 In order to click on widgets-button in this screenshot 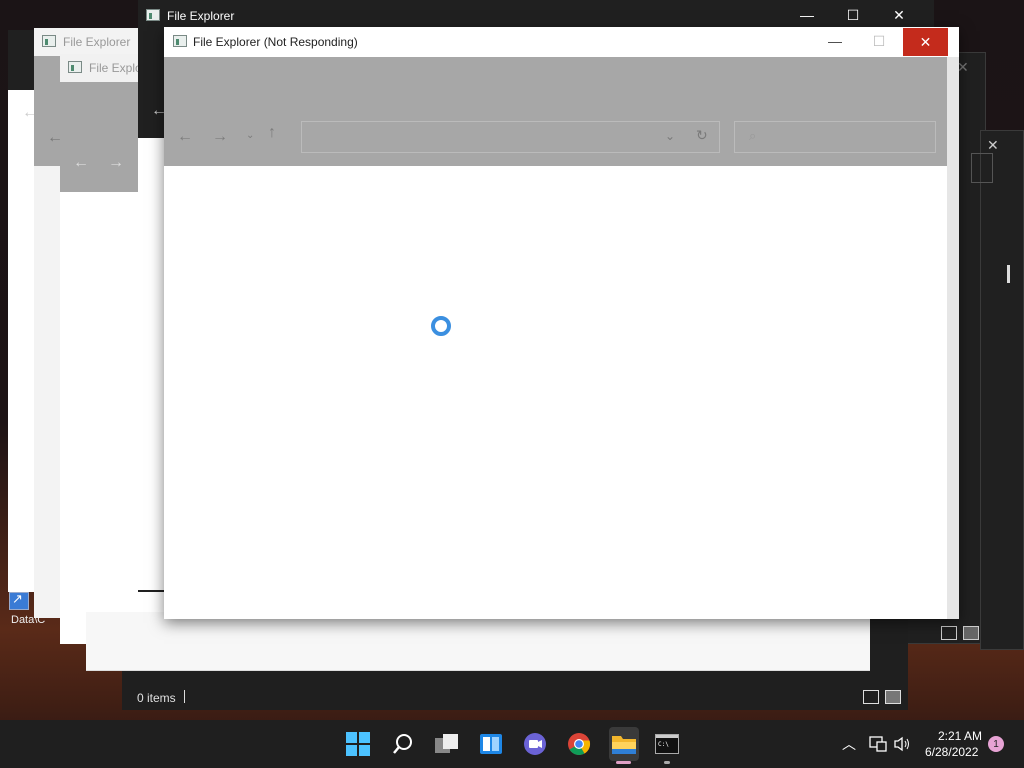, I will do `click(491, 744)`.